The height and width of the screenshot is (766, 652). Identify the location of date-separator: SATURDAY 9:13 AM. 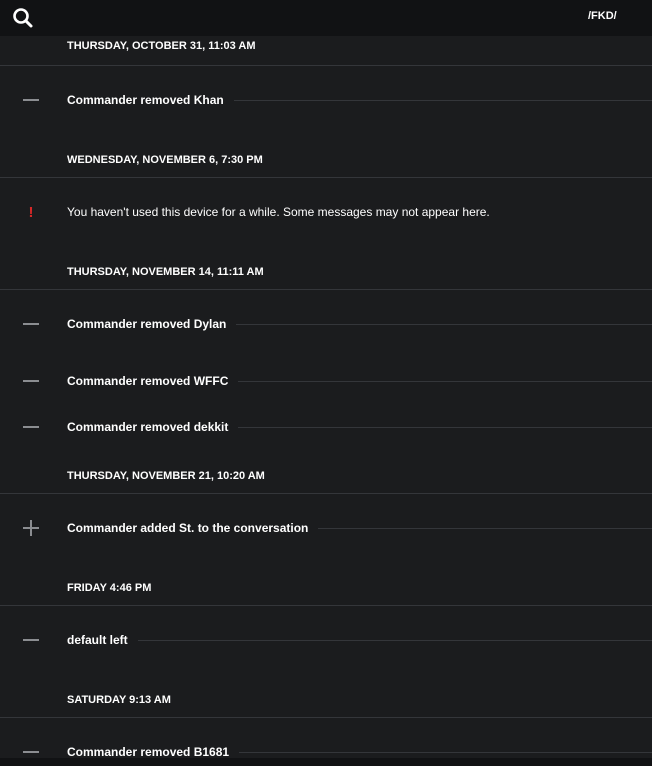
(326, 696).